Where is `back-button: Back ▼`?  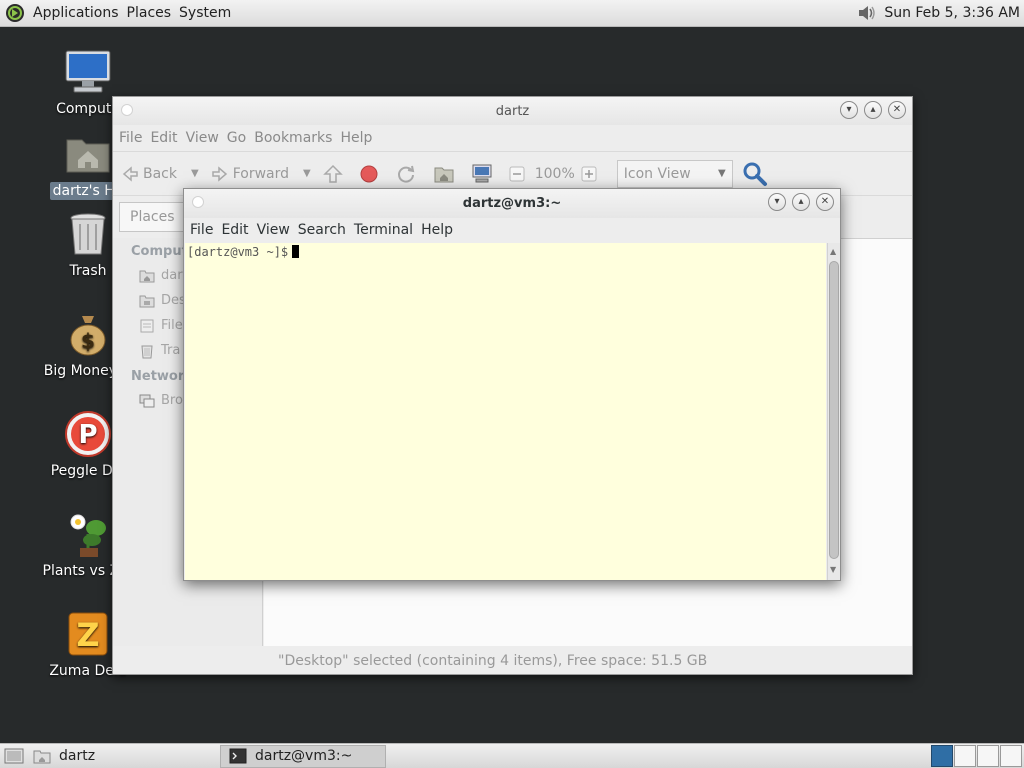
back-button: Back ▼ is located at coordinates (160, 174).